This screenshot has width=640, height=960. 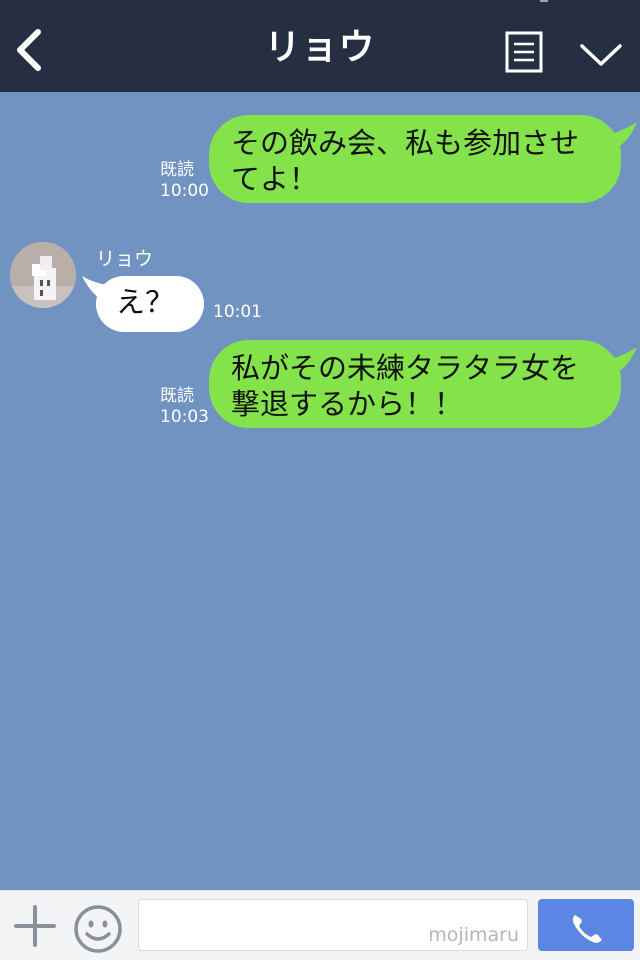 What do you see at coordinates (333, 925) in the screenshot?
I see `message-input: mojimaru` at bounding box center [333, 925].